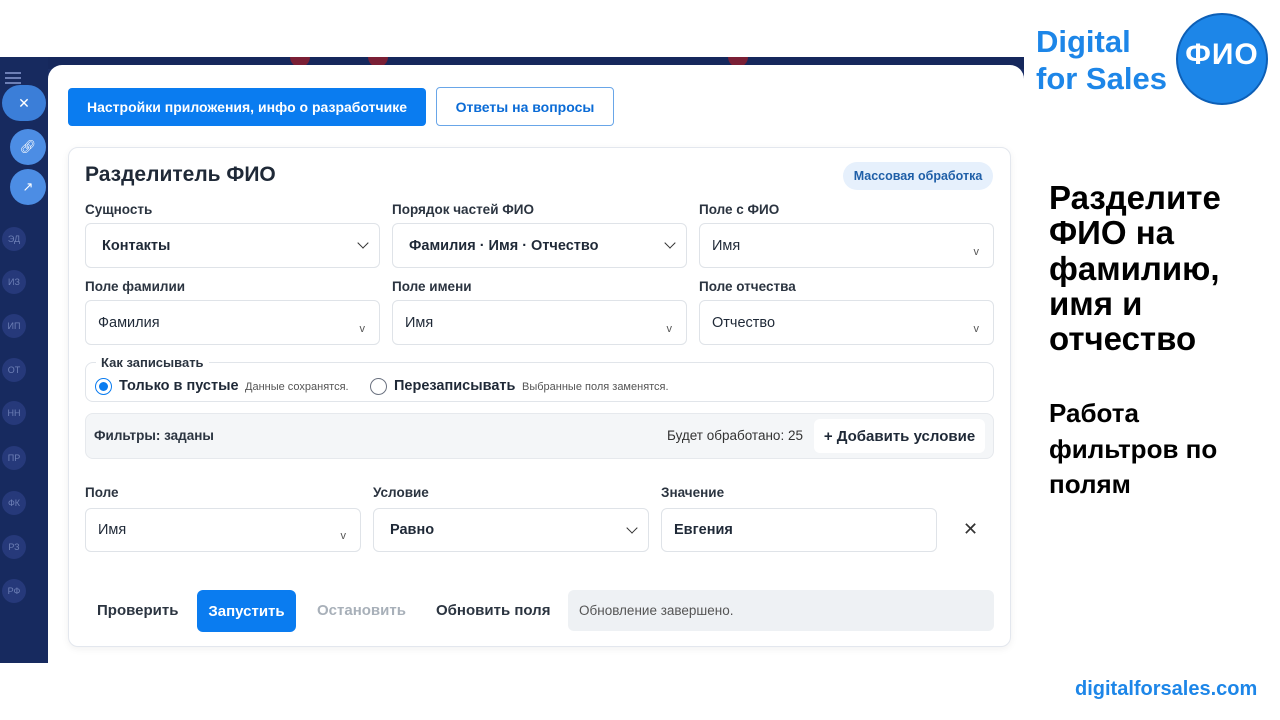 The image size is (1280, 720). I want to click on fio-field-label: Поле с ФИО, so click(739, 209).